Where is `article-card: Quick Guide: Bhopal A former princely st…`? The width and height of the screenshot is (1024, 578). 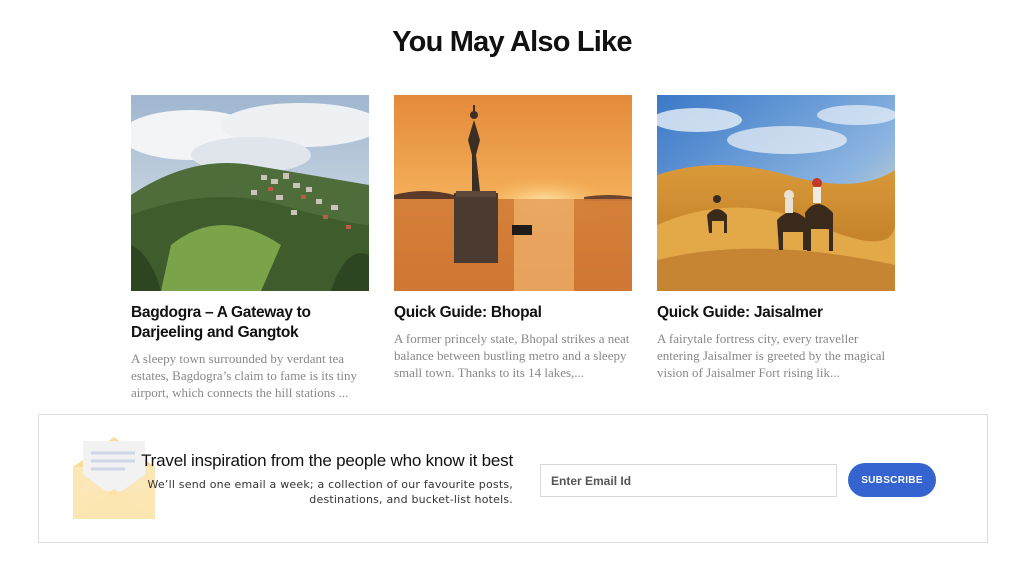
article-card: Quick Guide: Bhopal A former princely st… is located at coordinates (513, 238).